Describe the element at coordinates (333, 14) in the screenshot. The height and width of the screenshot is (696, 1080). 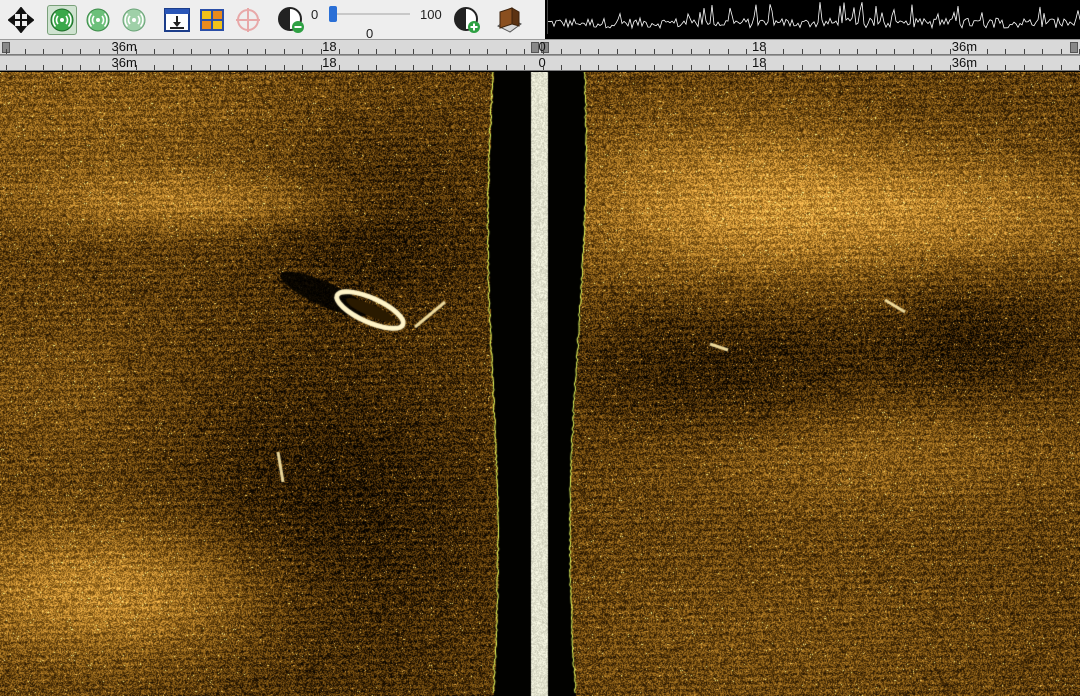
I see `slider-thumb` at that location.